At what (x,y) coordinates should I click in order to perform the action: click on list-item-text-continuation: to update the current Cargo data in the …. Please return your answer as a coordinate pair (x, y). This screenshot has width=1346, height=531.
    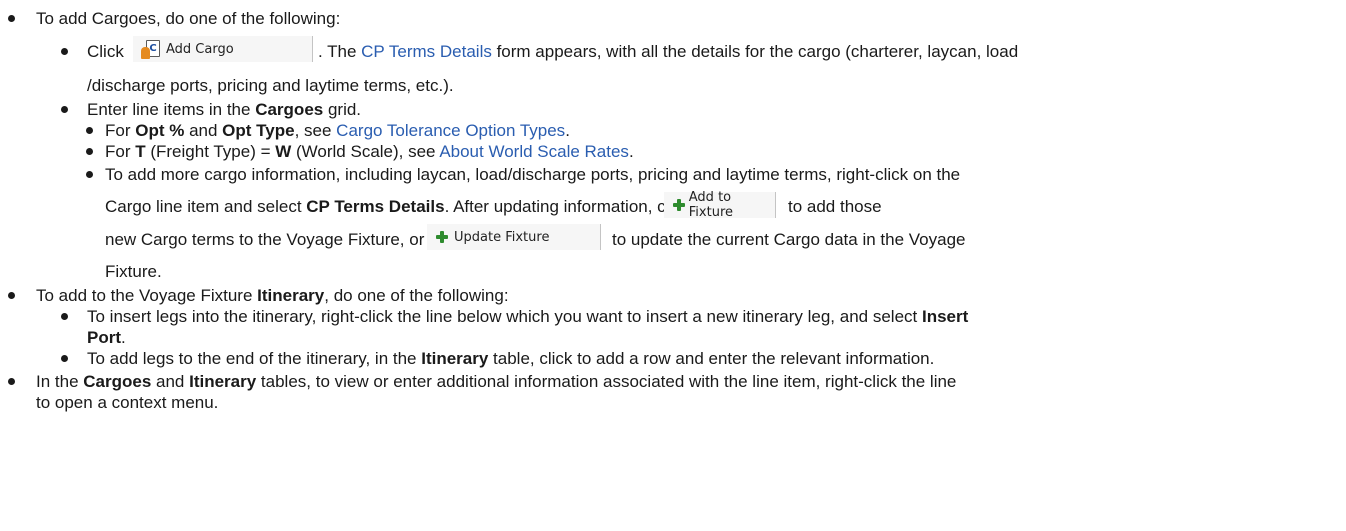
    Looking at the image, I should click on (789, 239).